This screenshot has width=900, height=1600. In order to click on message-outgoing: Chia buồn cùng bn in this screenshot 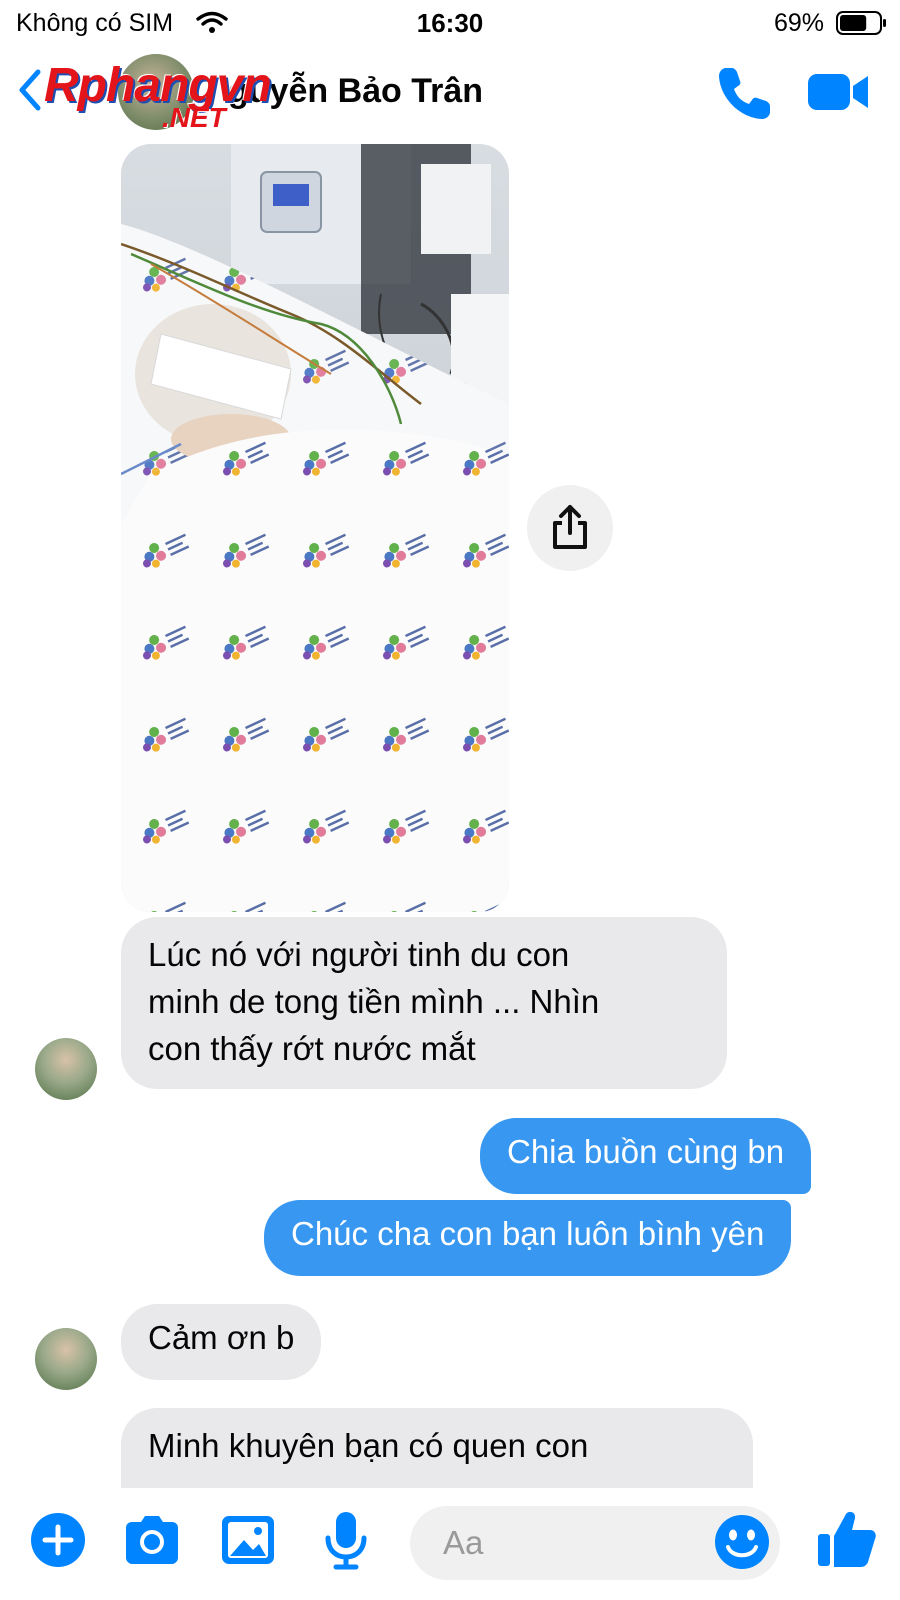, I will do `click(646, 1156)`.